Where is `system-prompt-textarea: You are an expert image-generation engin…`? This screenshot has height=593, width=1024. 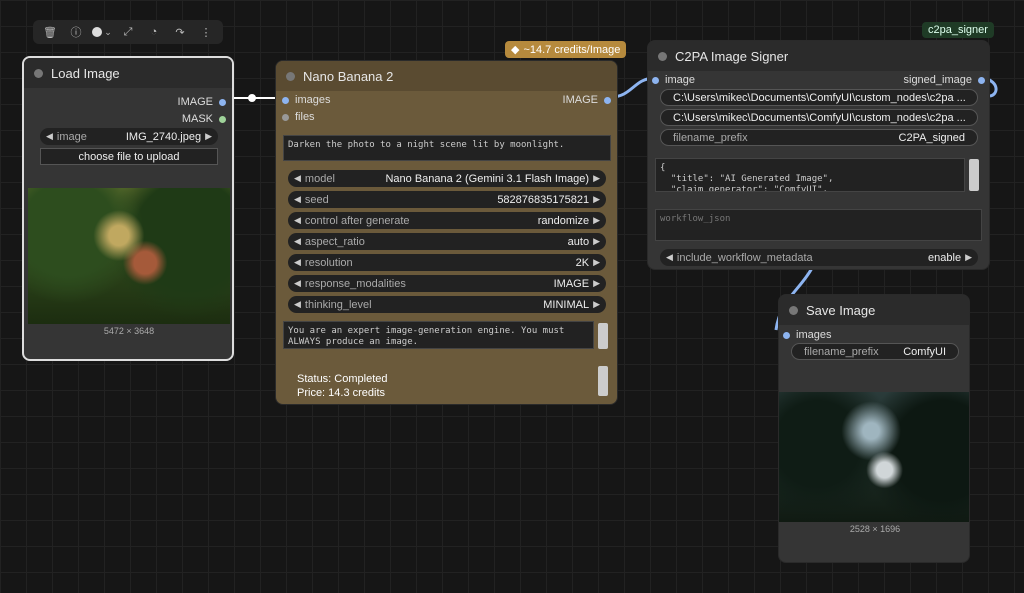
system-prompt-textarea: You are an expert image-generation engin… is located at coordinates (438, 335).